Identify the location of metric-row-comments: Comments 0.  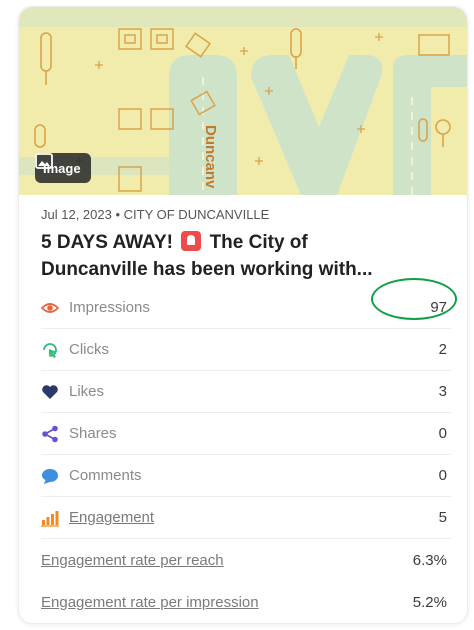
(246, 476).